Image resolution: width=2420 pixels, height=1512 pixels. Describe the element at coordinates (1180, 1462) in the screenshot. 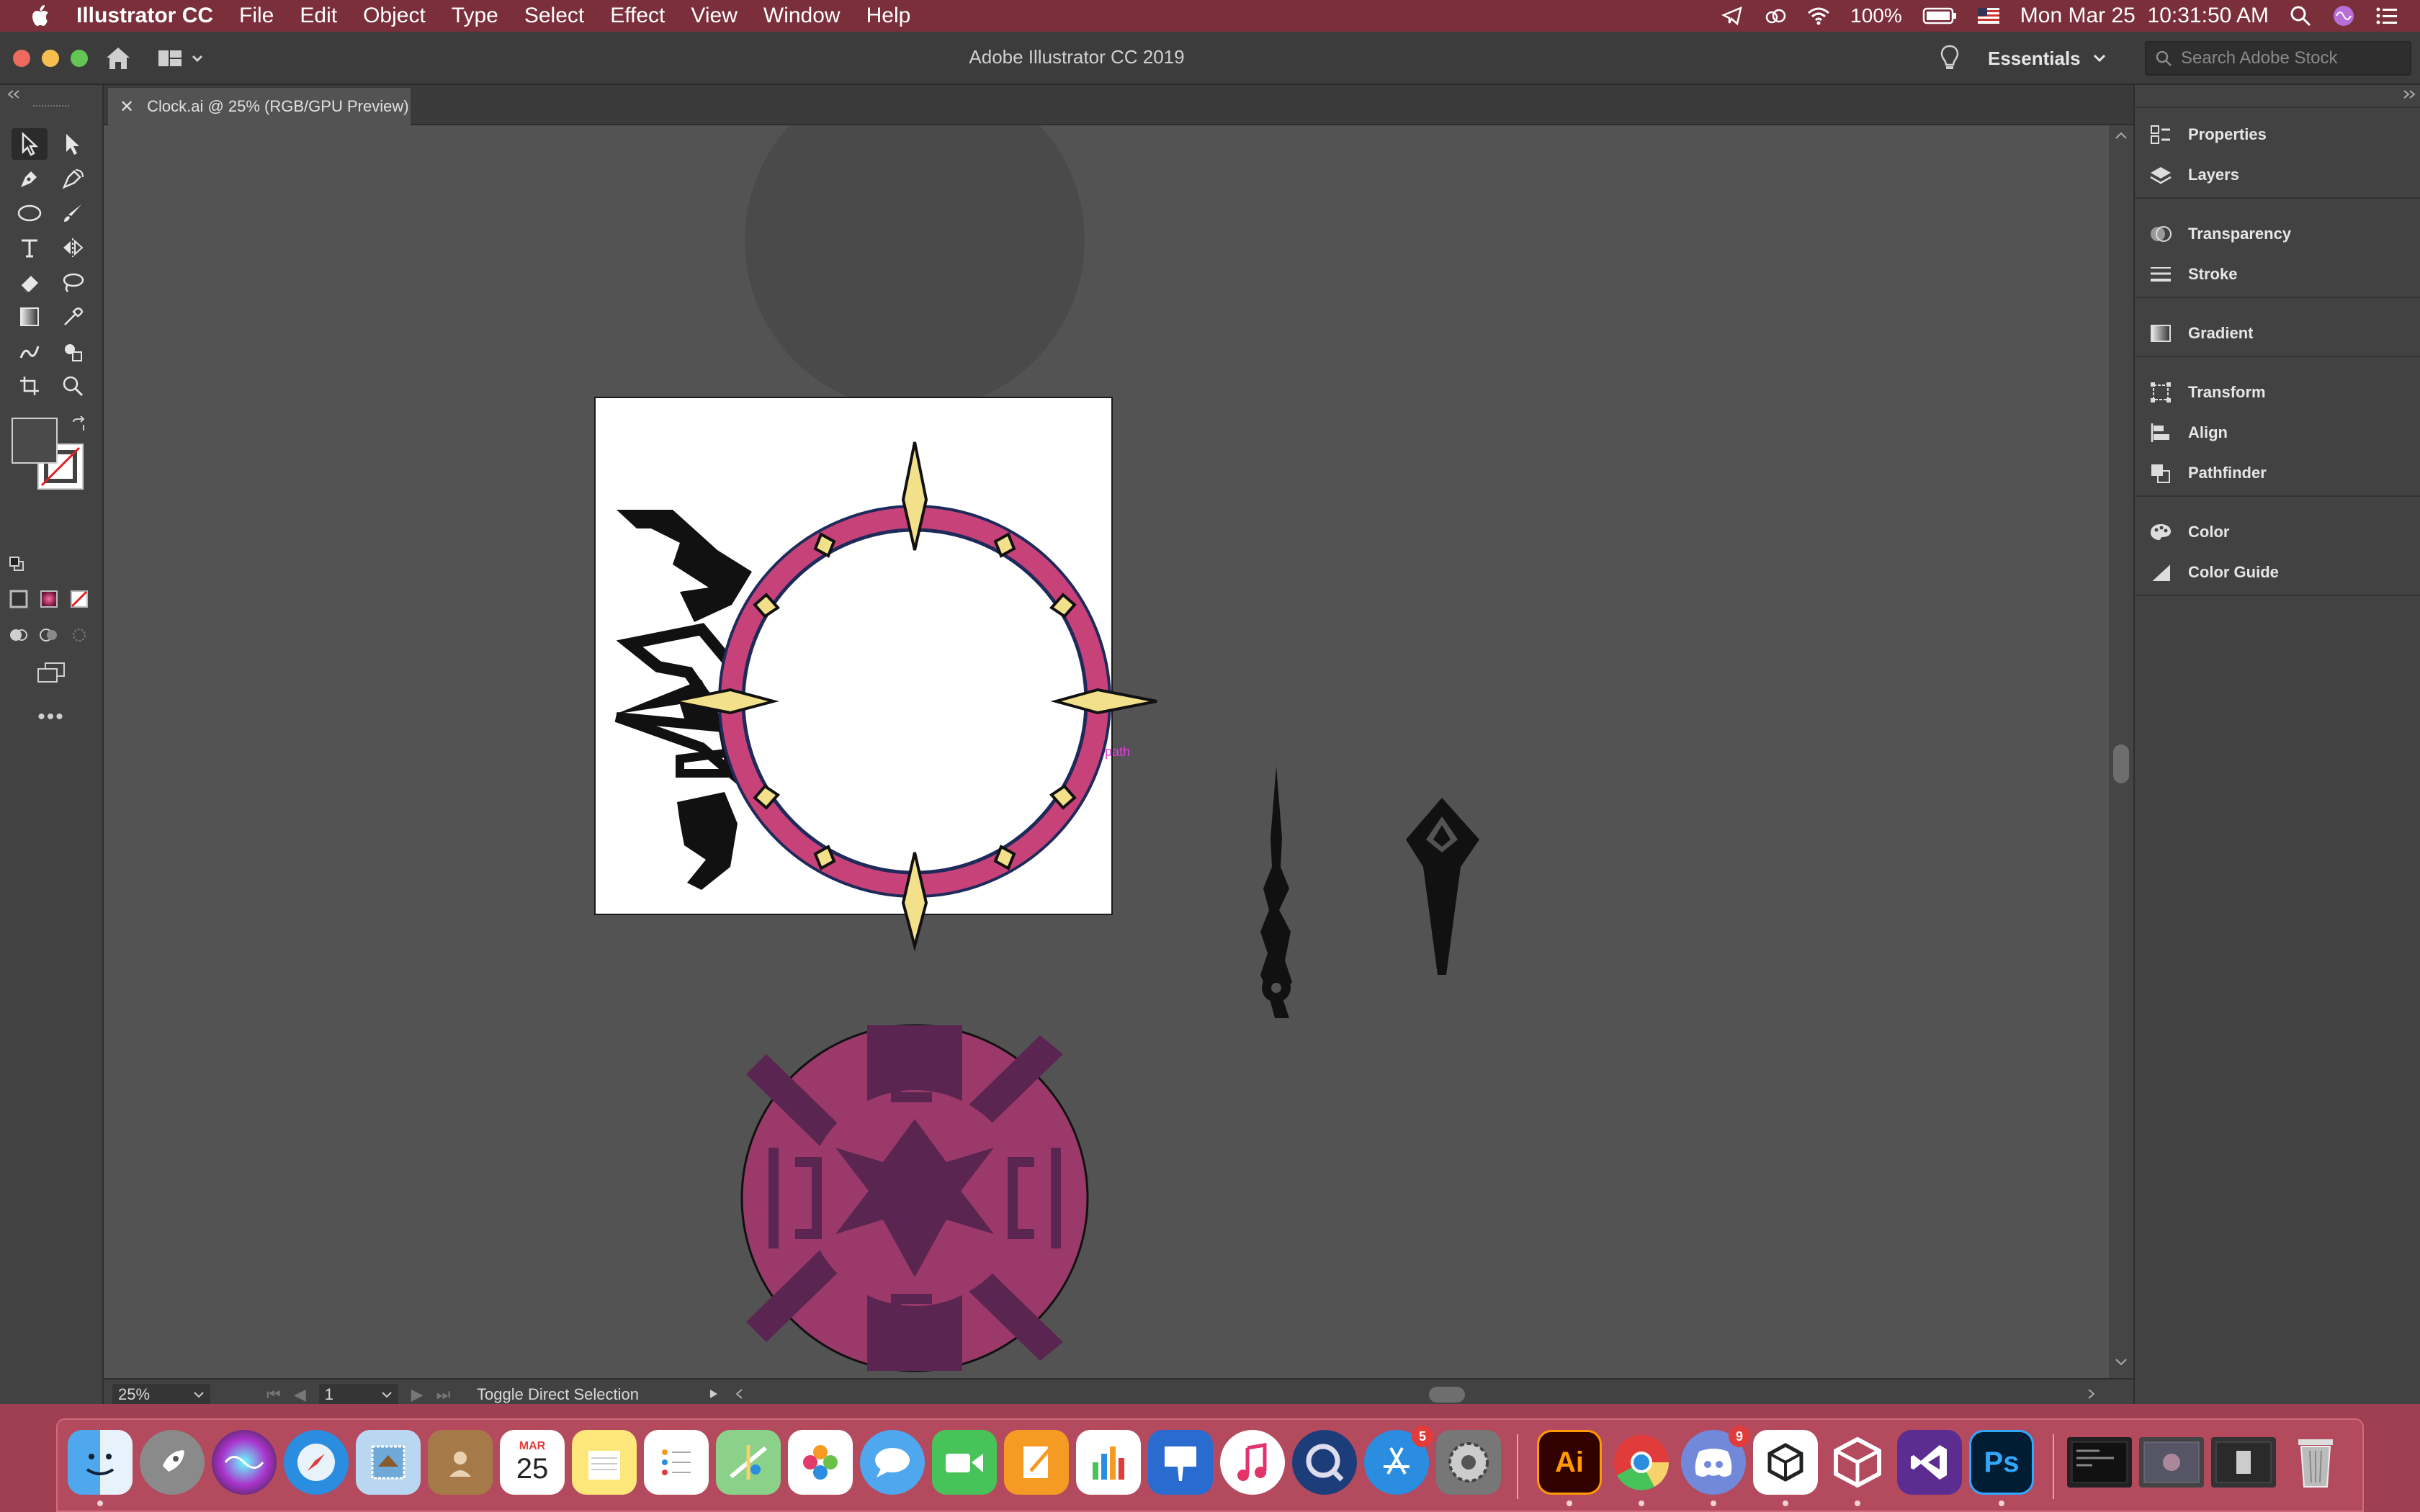

I see `dock-keynote` at that location.